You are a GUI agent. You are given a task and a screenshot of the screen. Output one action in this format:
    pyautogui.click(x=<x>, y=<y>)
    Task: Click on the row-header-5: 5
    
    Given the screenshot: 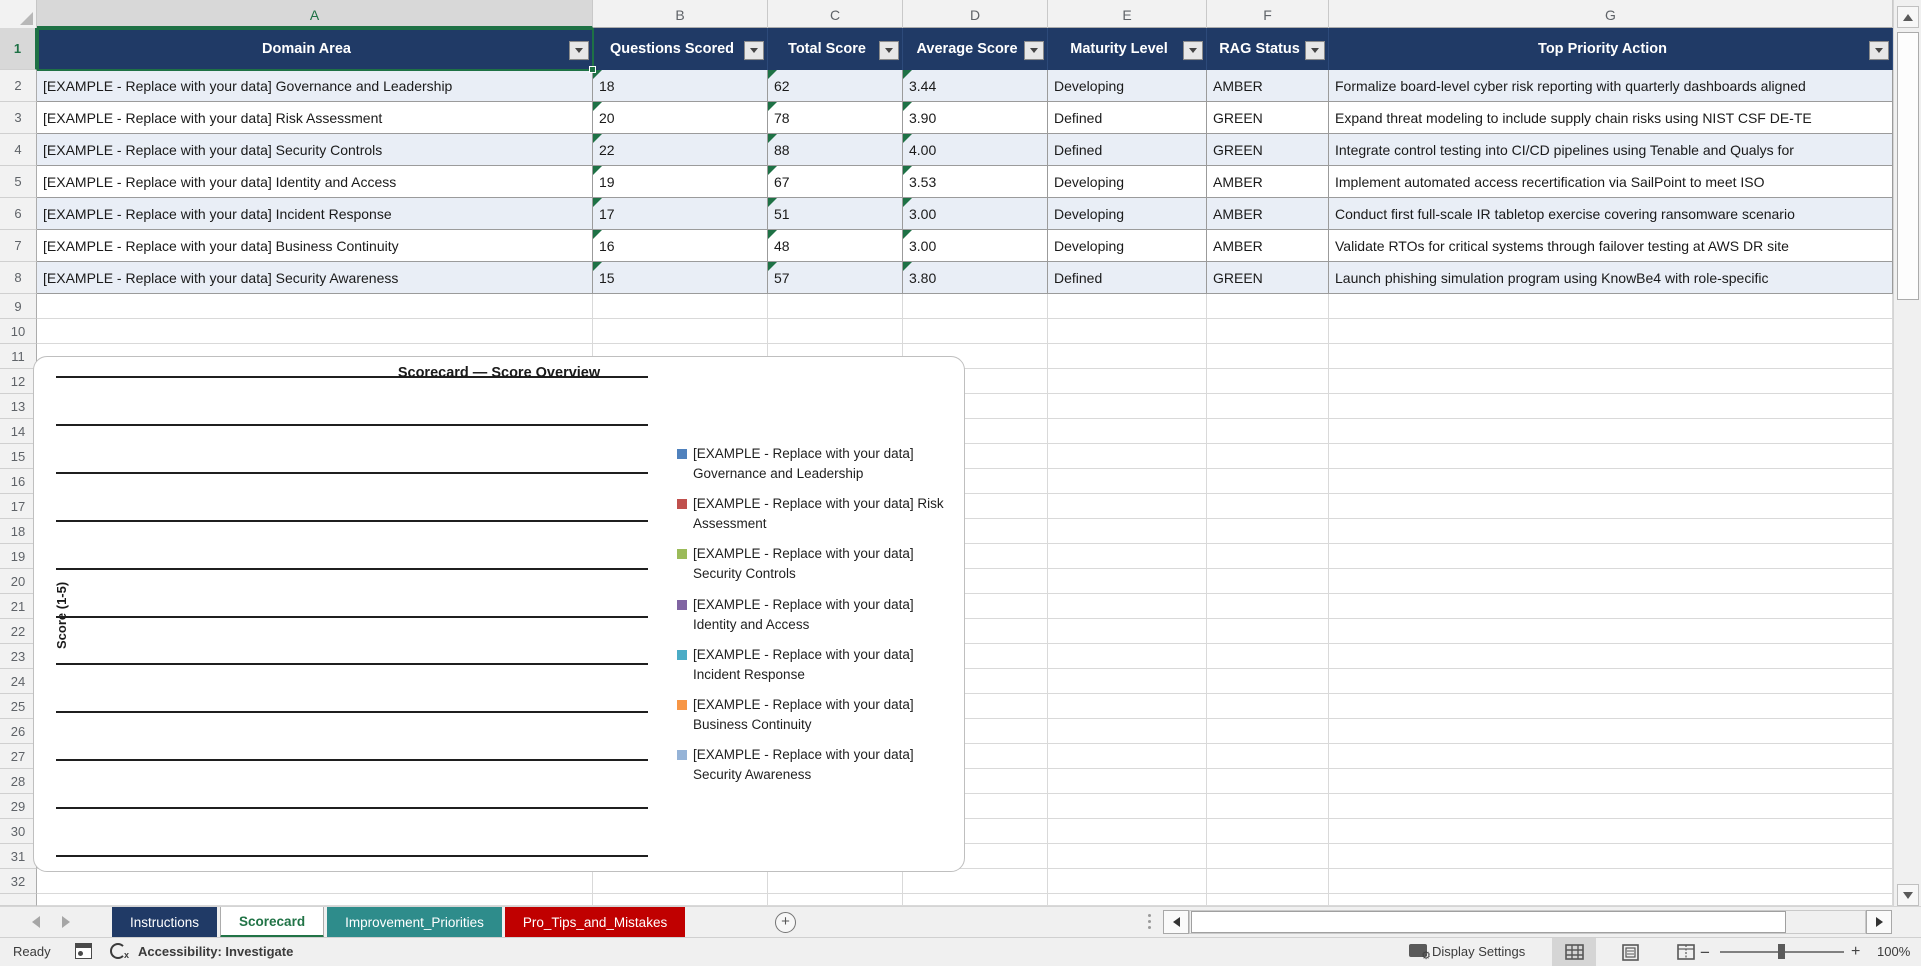 What is the action you would take?
    pyautogui.click(x=18, y=182)
    